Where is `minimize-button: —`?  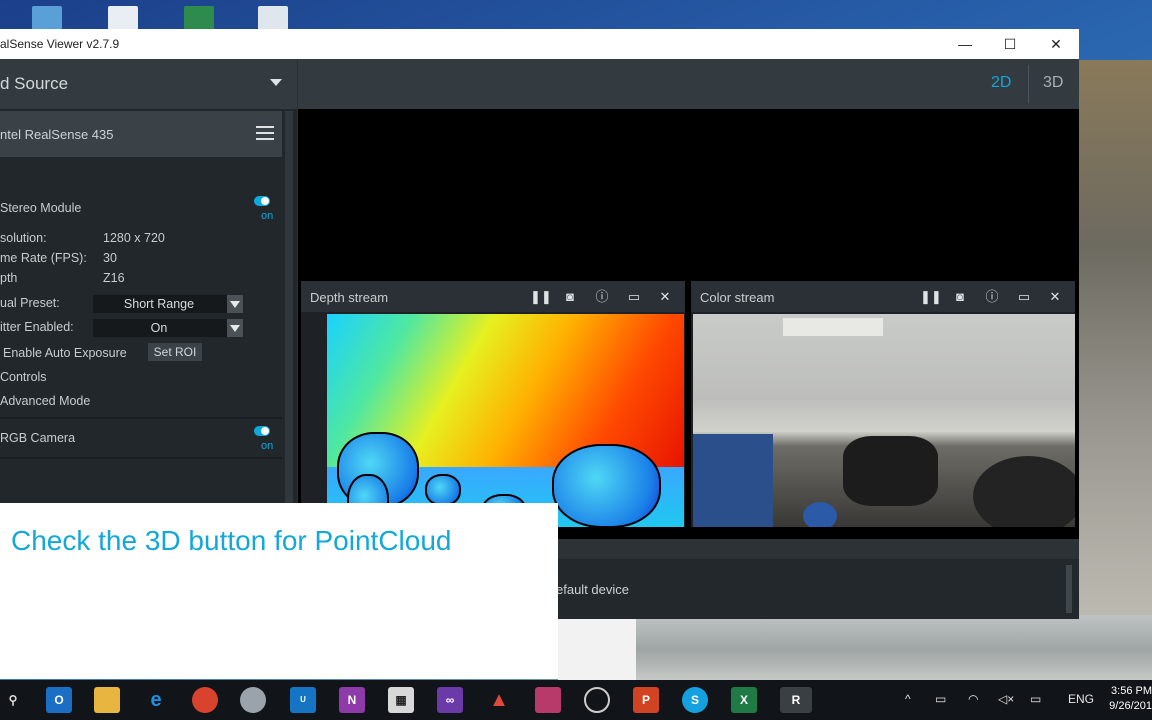
minimize-button: — is located at coordinates (965, 44).